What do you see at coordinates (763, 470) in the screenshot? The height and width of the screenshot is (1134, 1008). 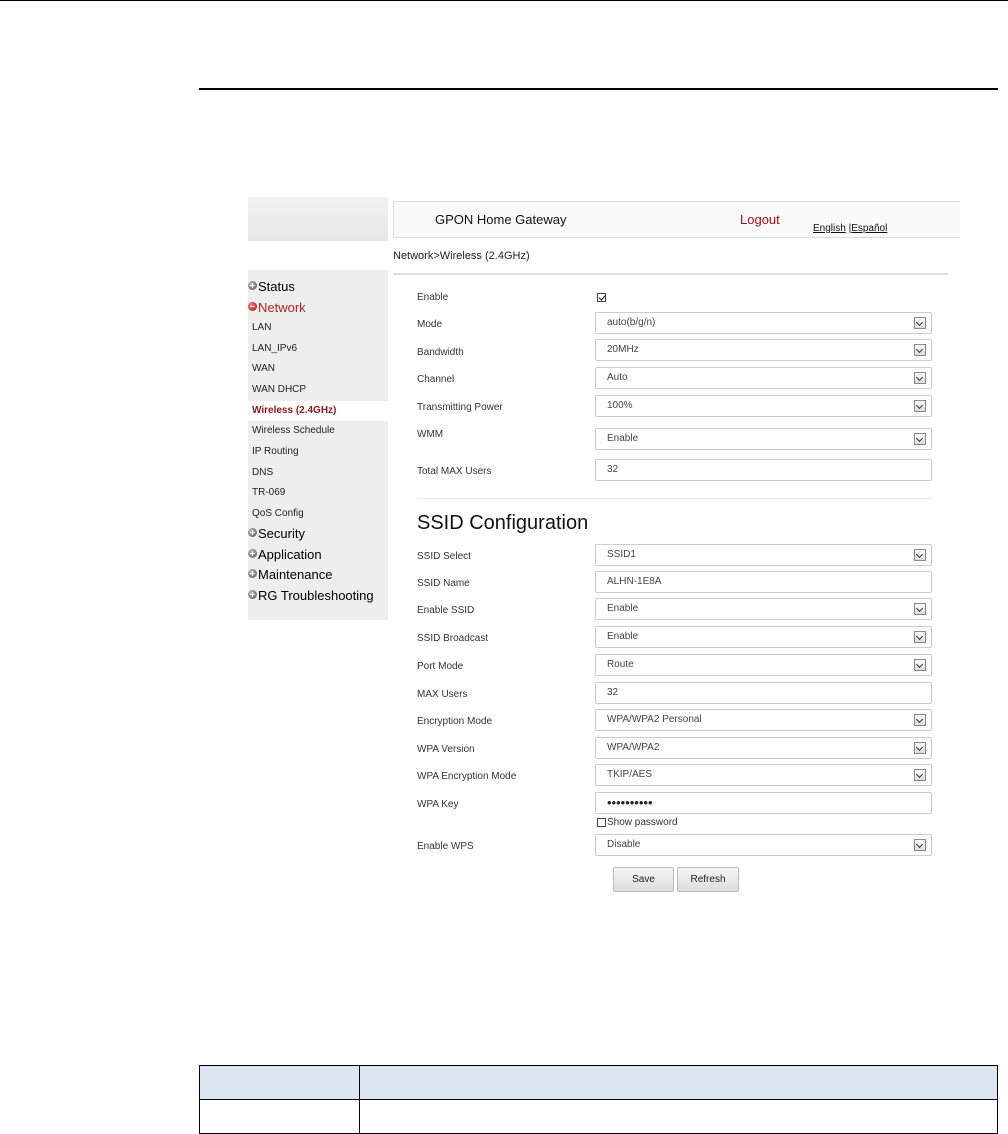 I see `total-max-users-input: 32` at bounding box center [763, 470].